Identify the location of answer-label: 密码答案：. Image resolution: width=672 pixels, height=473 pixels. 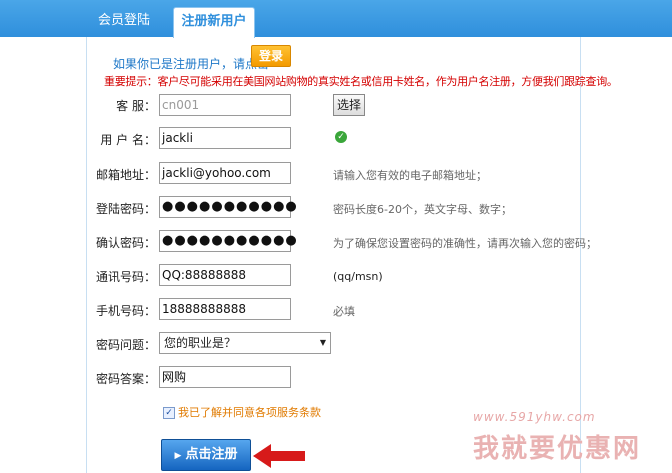
(126, 379).